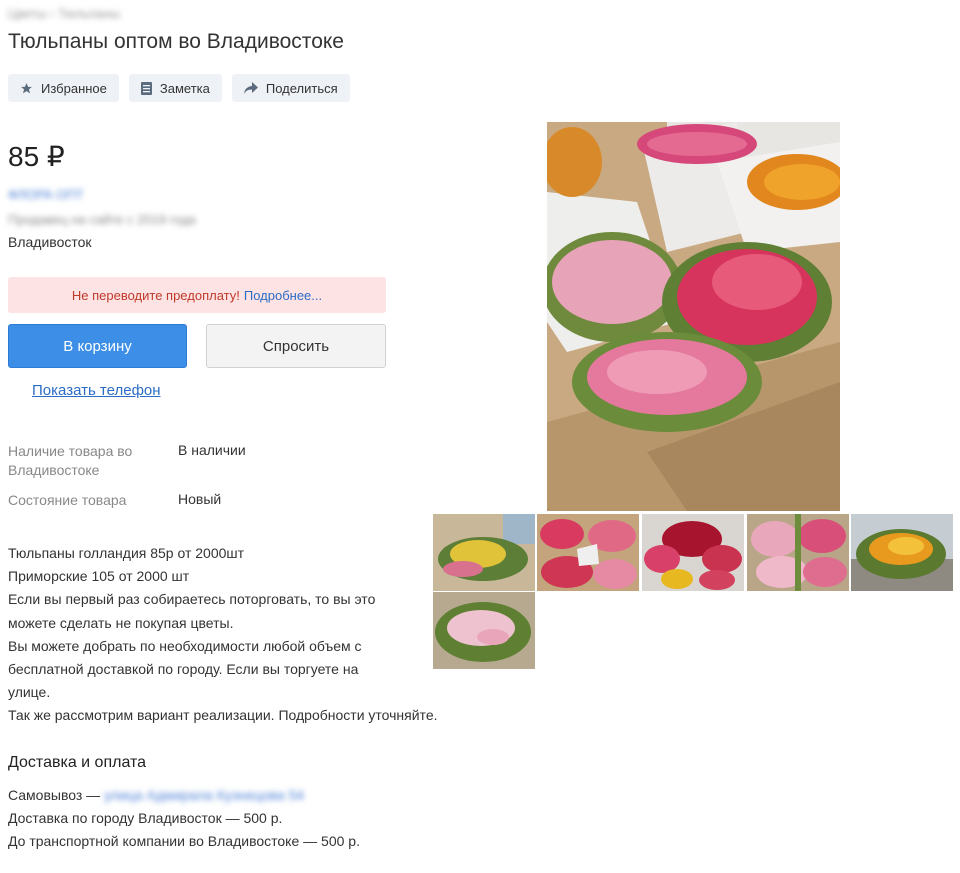 This screenshot has width=960, height=873. I want to click on city-label: Владивосток, so click(50, 242).